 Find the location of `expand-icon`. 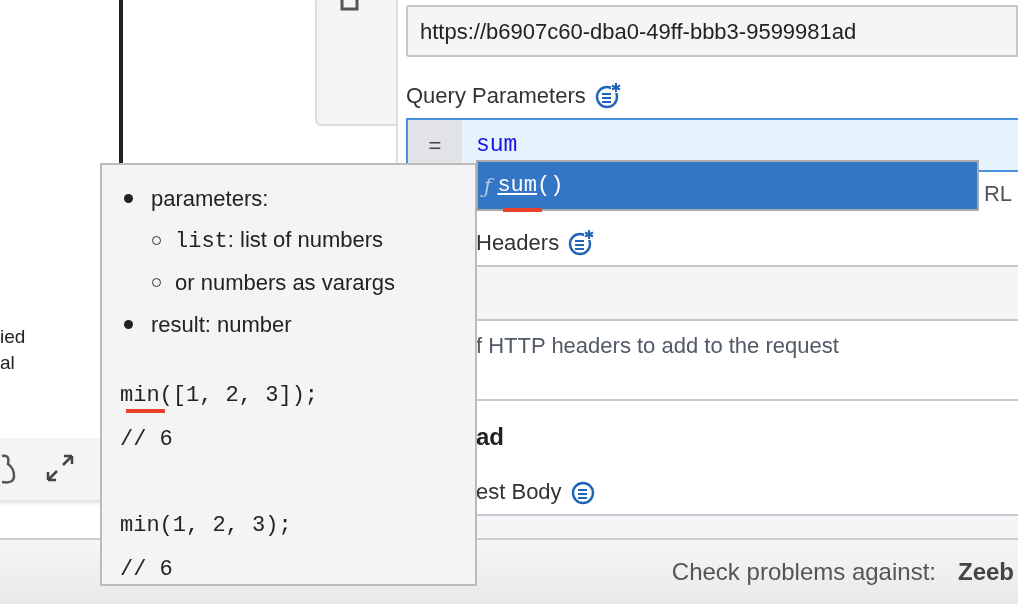

expand-icon is located at coordinates (60, 468).